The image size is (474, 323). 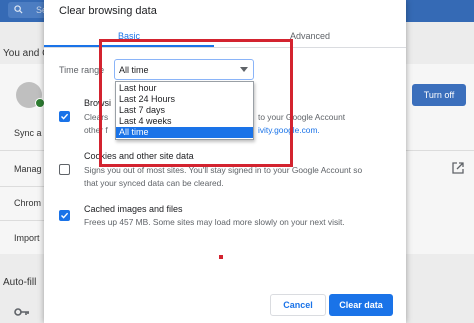 I want to click on settings-item-chrome-name: Chrom, so click(x=27, y=203).